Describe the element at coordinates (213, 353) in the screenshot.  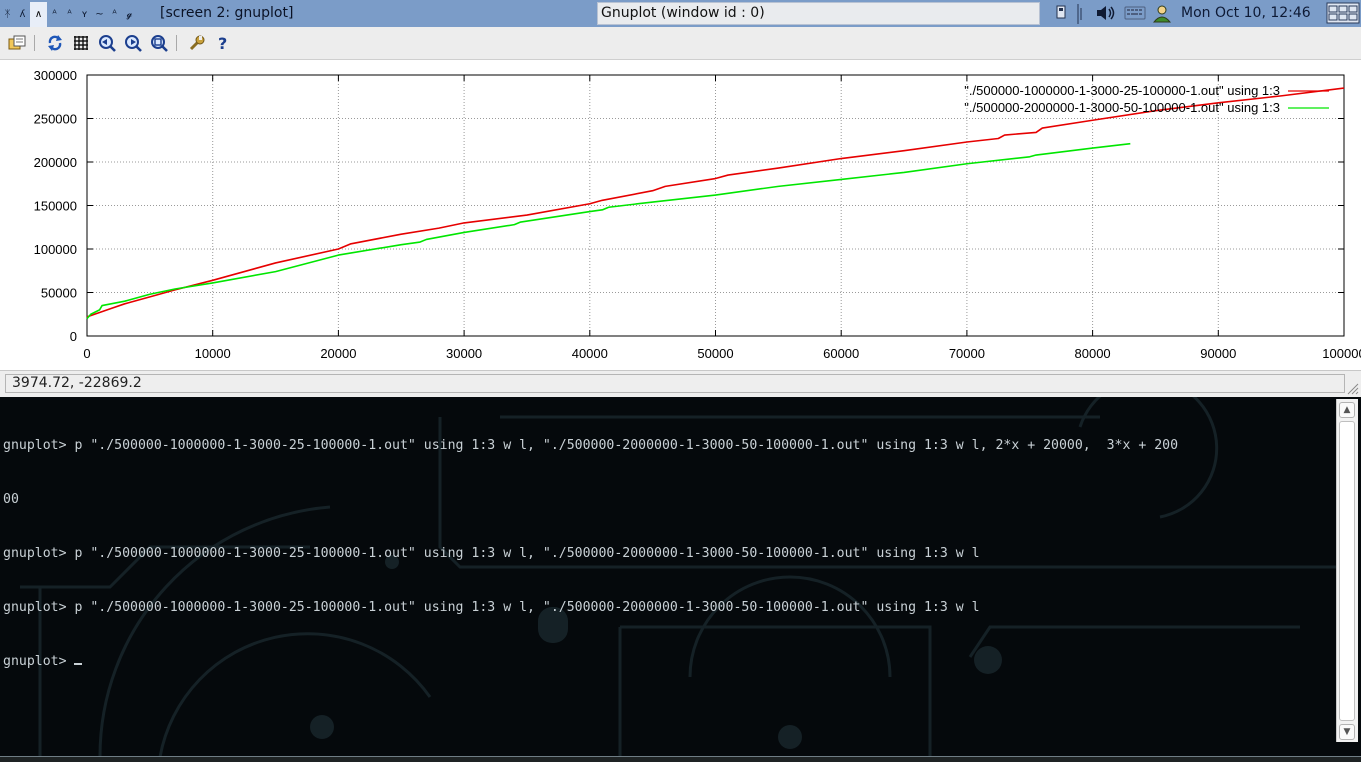
I see `x-tick-label: 10000` at that location.